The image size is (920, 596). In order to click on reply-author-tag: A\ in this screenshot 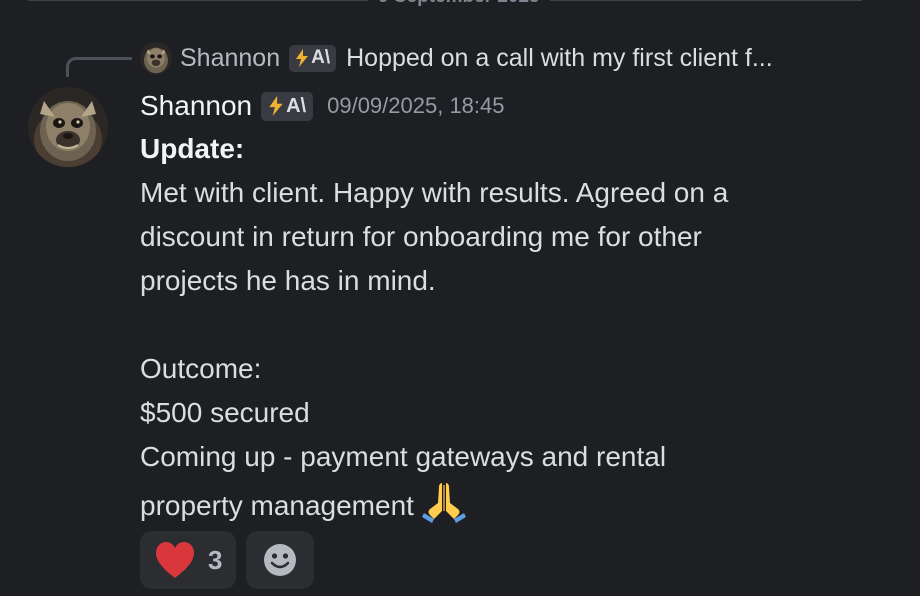, I will do `click(313, 58)`.